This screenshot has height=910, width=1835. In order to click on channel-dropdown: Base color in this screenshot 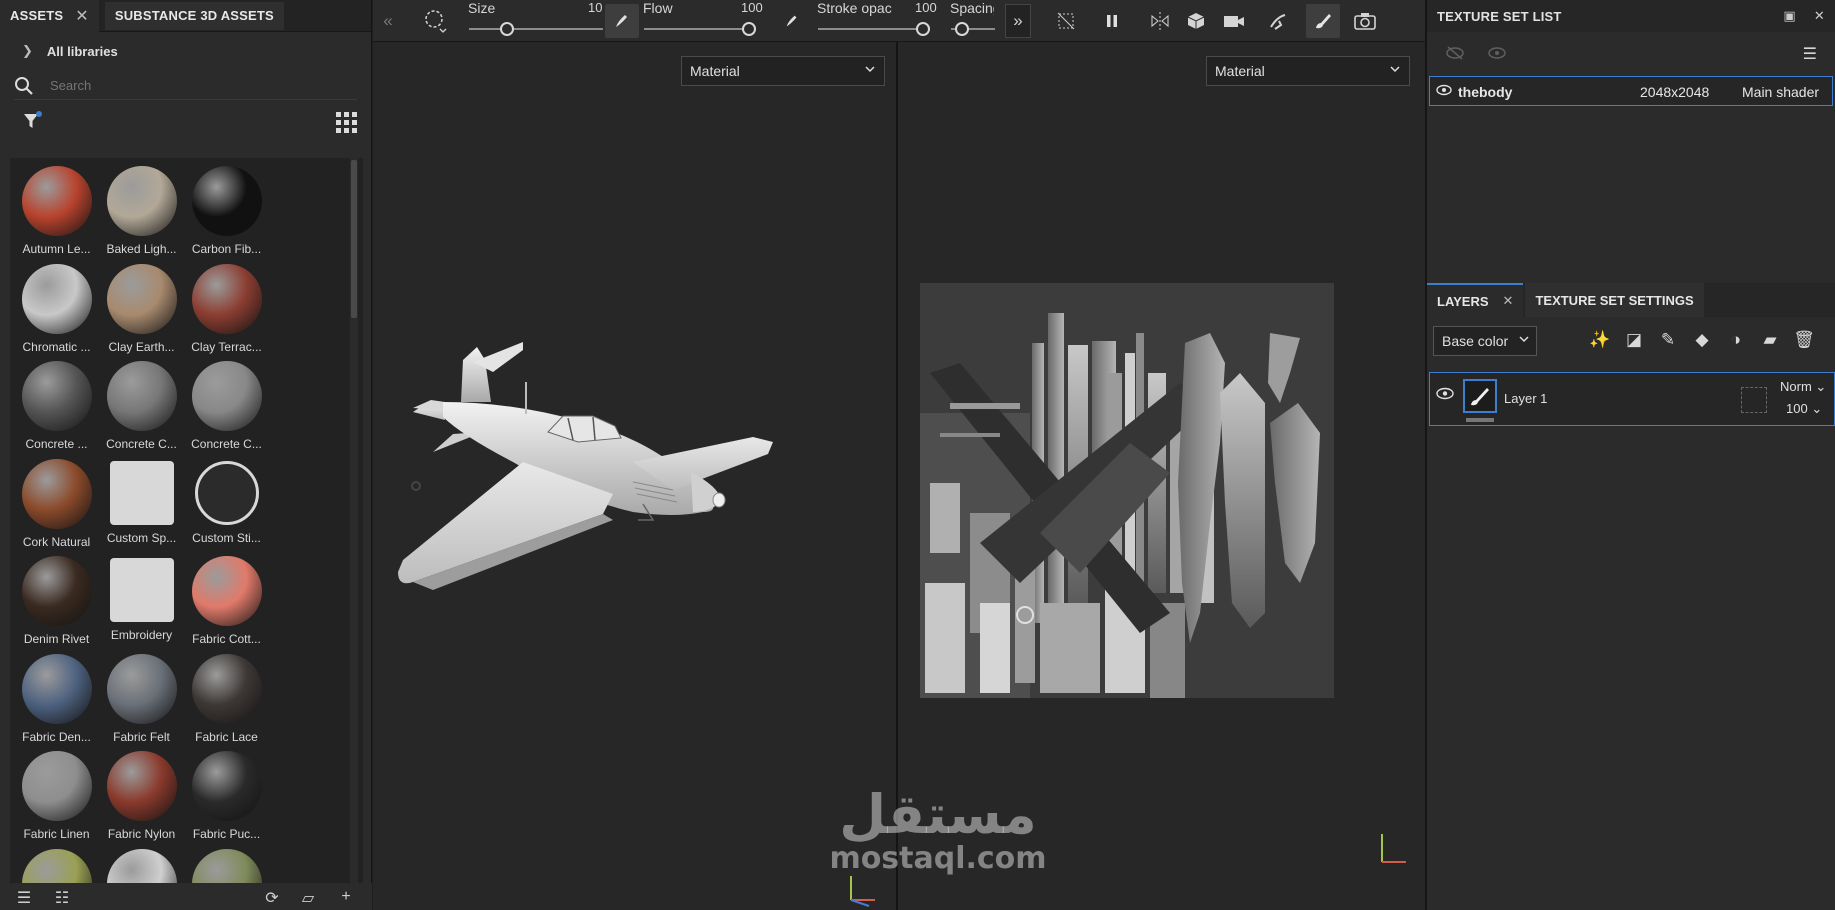, I will do `click(1485, 341)`.